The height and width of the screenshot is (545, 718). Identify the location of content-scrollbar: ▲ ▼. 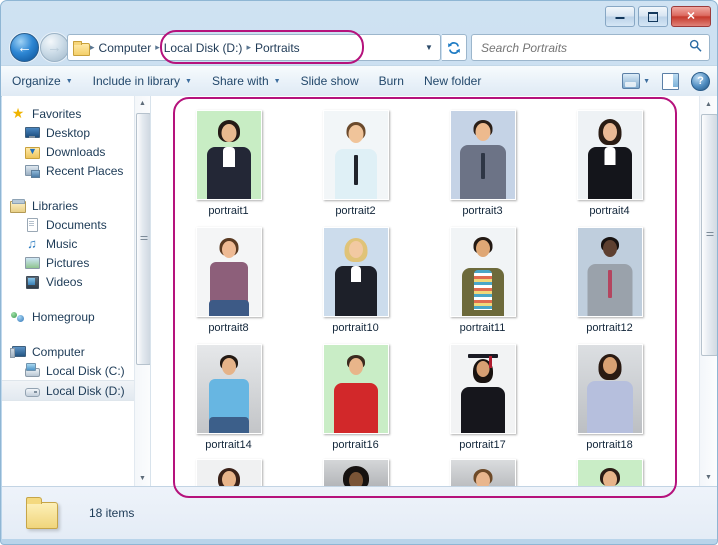
(708, 291).